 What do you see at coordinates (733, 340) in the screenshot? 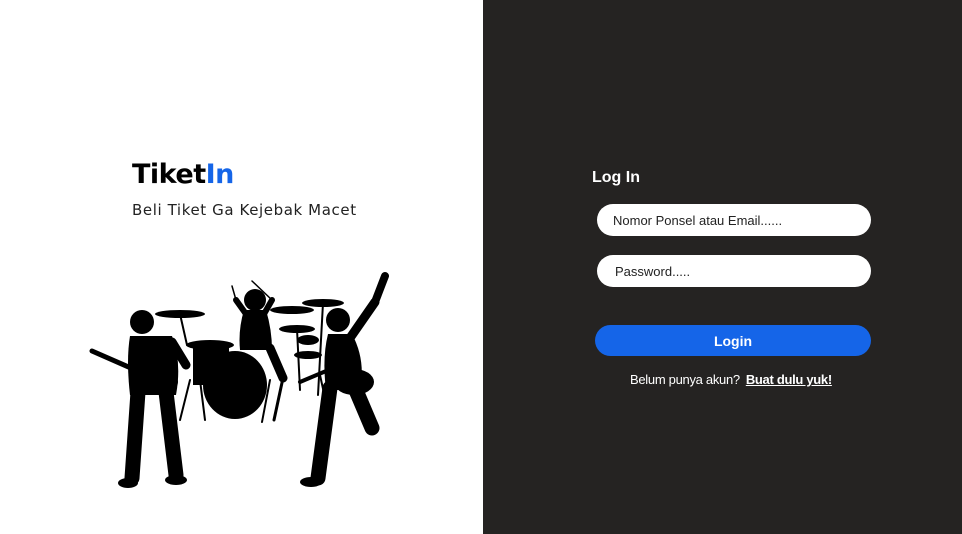
I see `login-button: Login` at bounding box center [733, 340].